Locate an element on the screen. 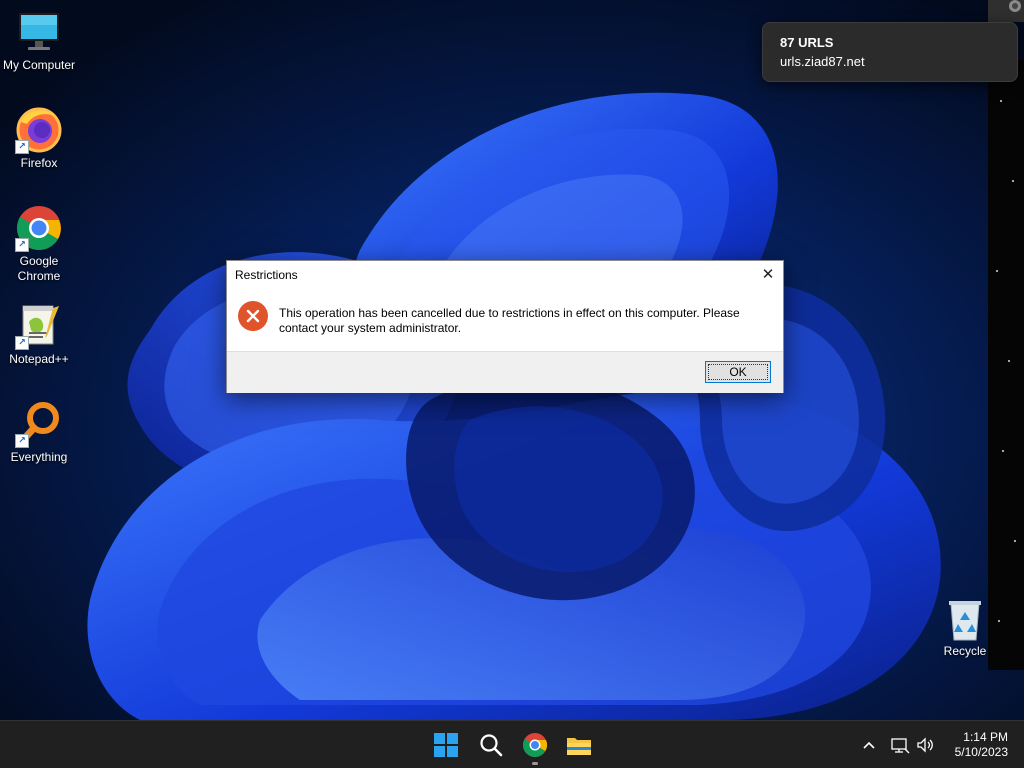 The image size is (1024, 768). desktop-icon-google-chrome: ↗ Google Chrome is located at coordinates (39, 244).